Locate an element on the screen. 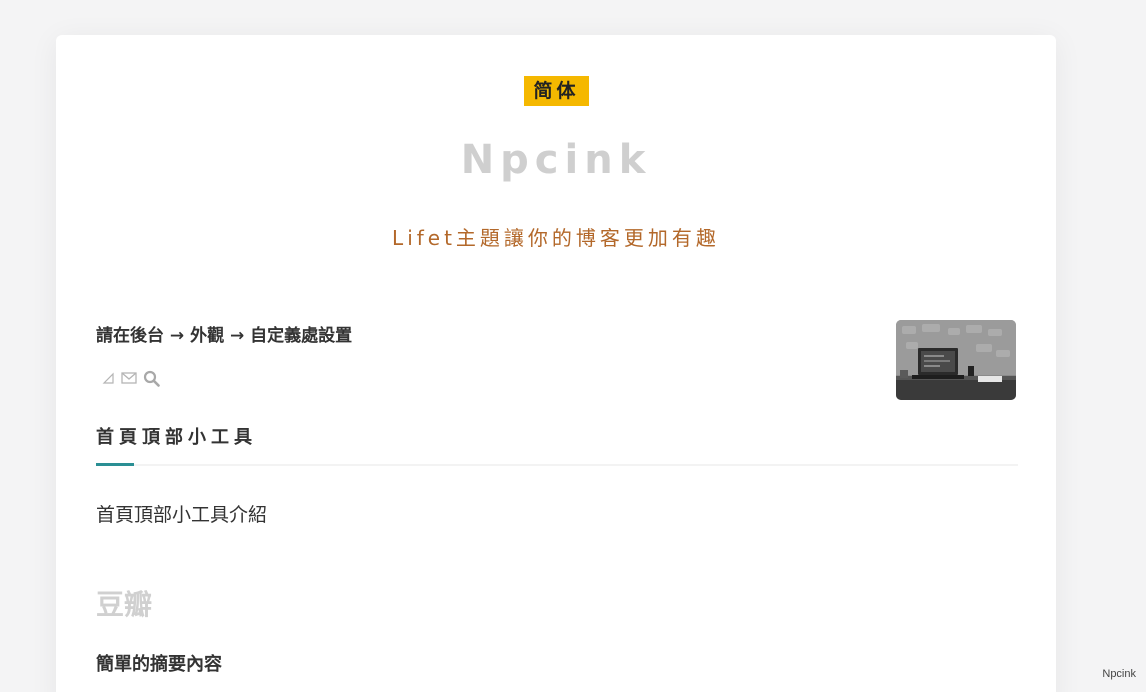  rss-icon is located at coordinates (108, 378).